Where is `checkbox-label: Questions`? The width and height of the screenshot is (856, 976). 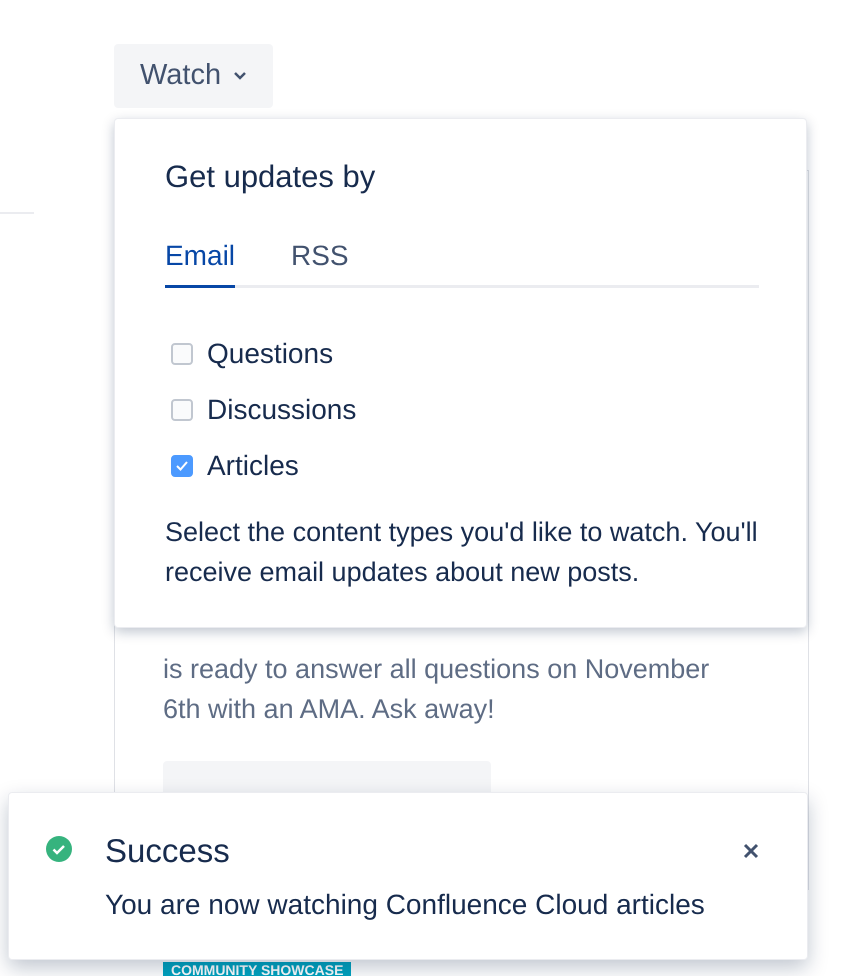
checkbox-label: Questions is located at coordinates (270, 354).